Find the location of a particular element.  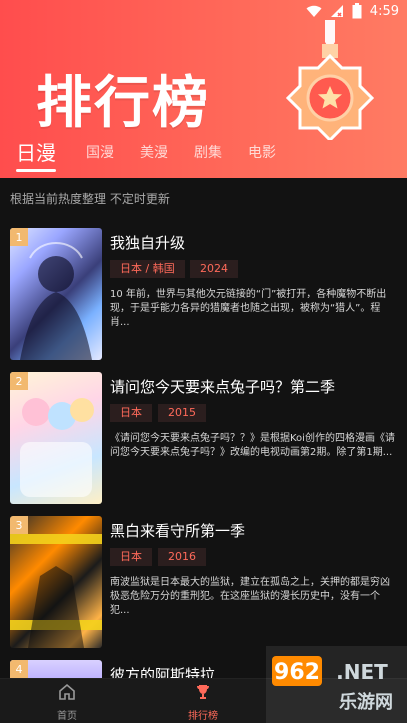

nav-home: 首页 is located at coordinates (67, 702).